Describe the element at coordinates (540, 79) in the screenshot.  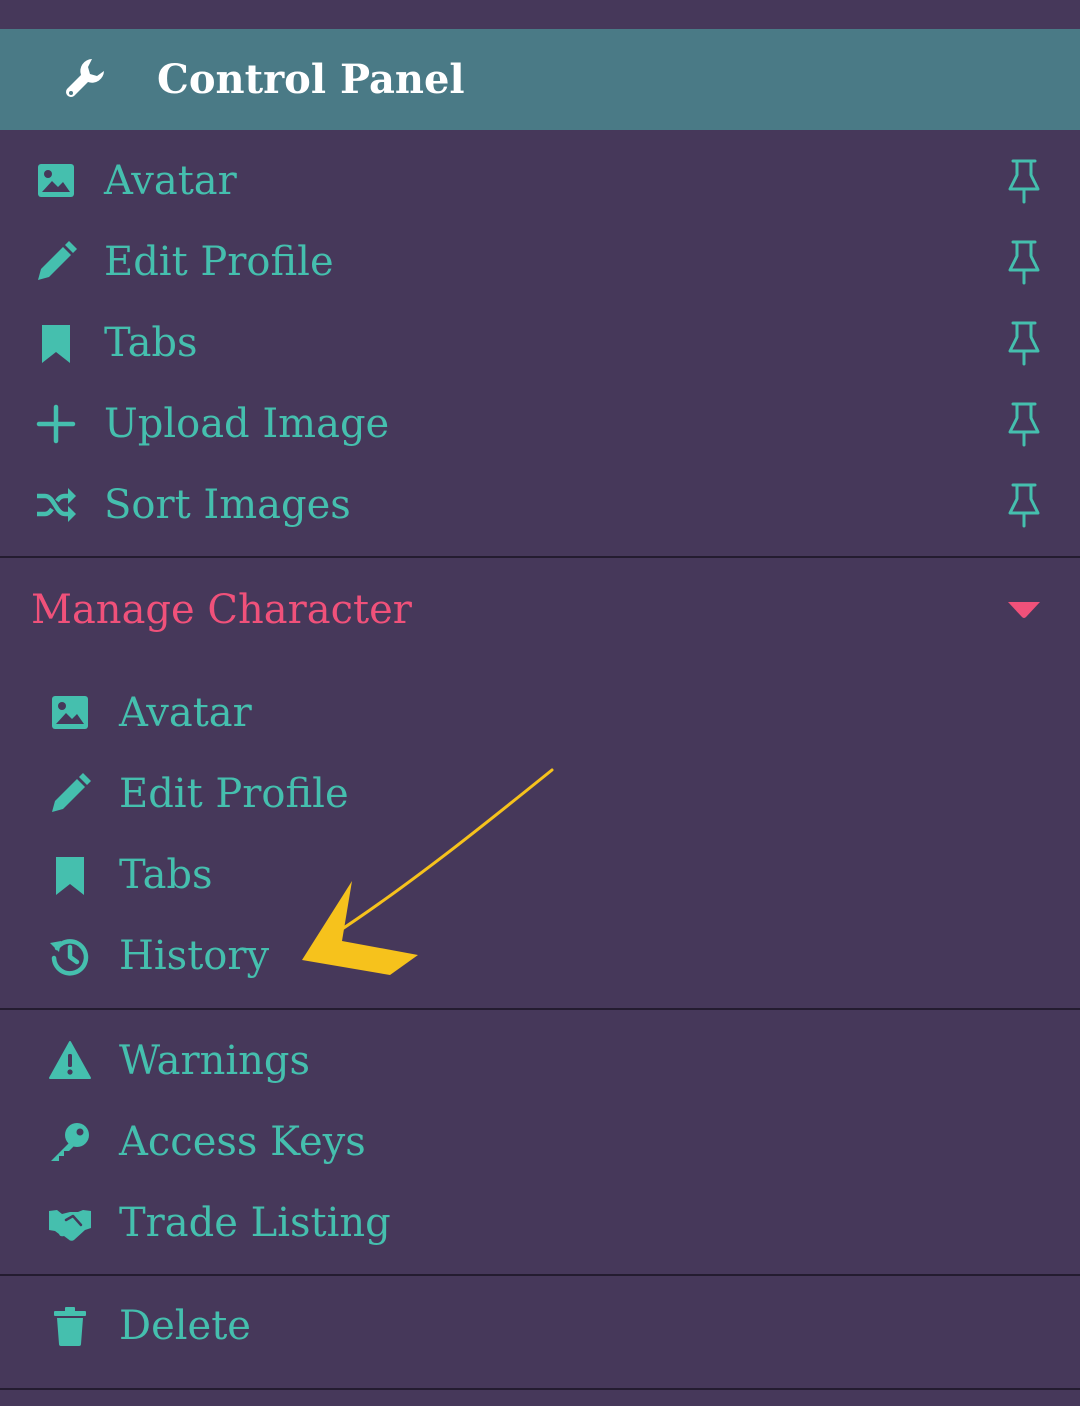
I see `control-panel-header: Control Panel` at that location.